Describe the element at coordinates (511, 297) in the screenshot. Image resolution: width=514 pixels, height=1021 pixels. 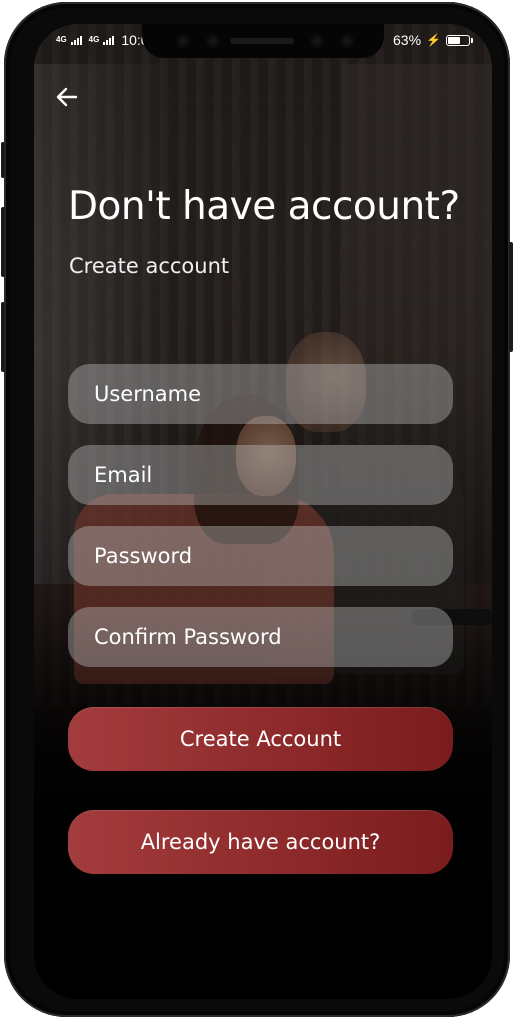
I see `phone-side-button-right` at that location.